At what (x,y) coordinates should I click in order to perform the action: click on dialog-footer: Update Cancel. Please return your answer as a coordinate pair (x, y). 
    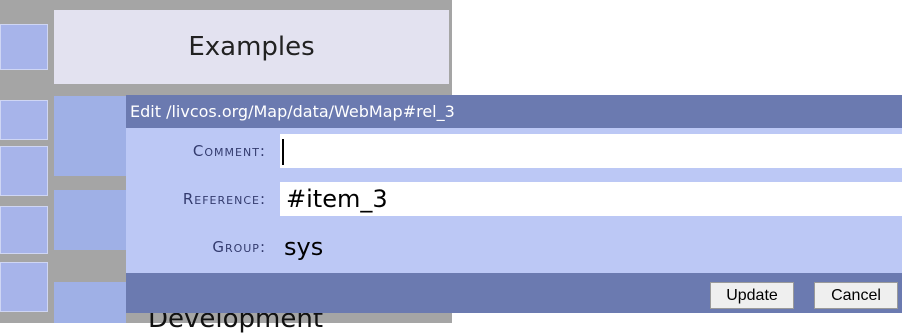
    Looking at the image, I should click on (514, 293).